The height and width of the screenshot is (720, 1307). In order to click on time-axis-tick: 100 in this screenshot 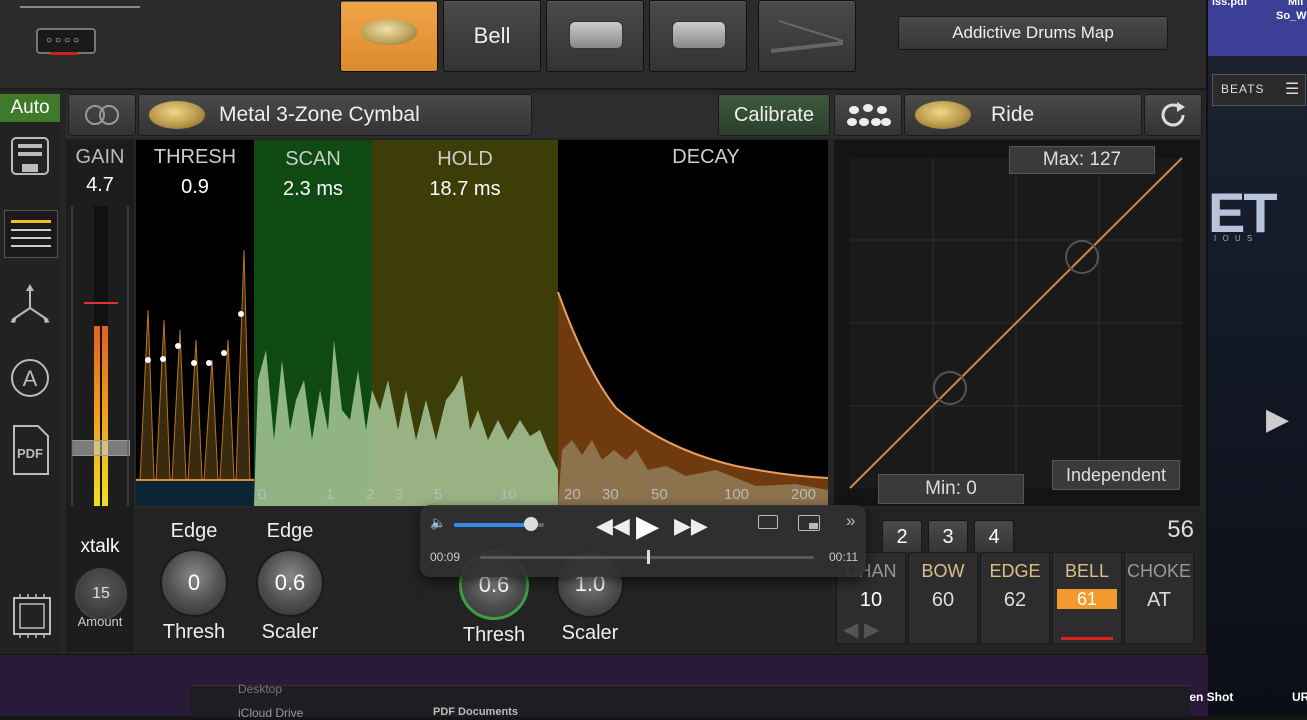, I will do `click(737, 494)`.